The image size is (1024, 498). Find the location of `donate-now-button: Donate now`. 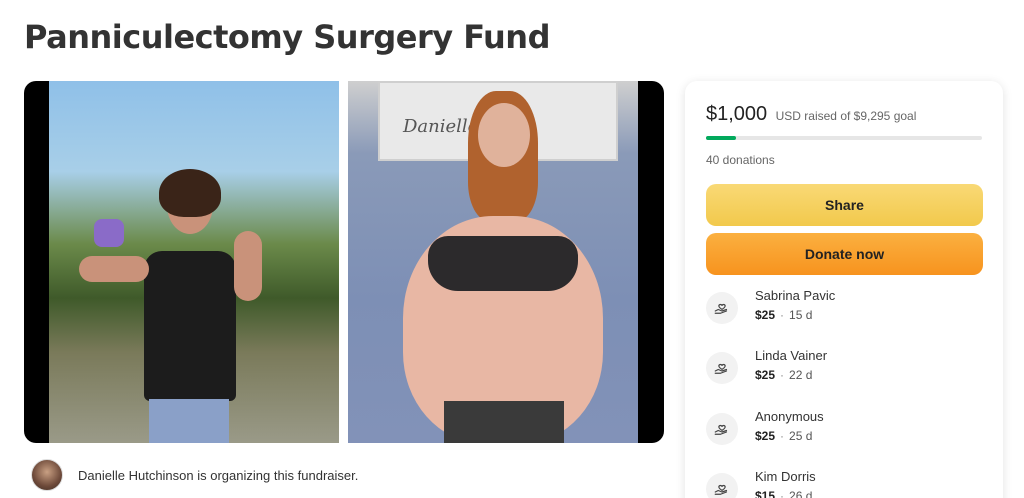

donate-now-button: Donate now is located at coordinates (844, 254).